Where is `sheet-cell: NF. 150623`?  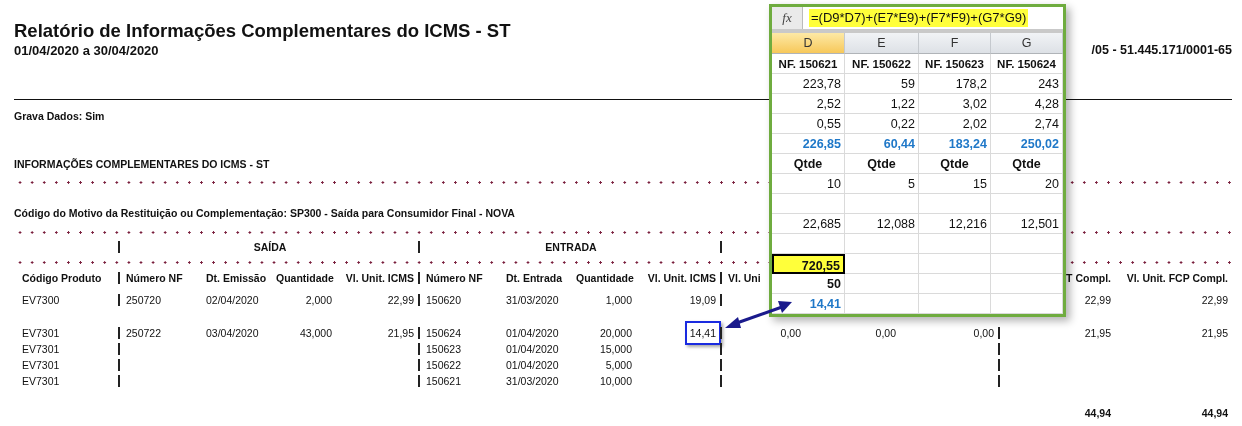 sheet-cell: NF. 150623 is located at coordinates (955, 64).